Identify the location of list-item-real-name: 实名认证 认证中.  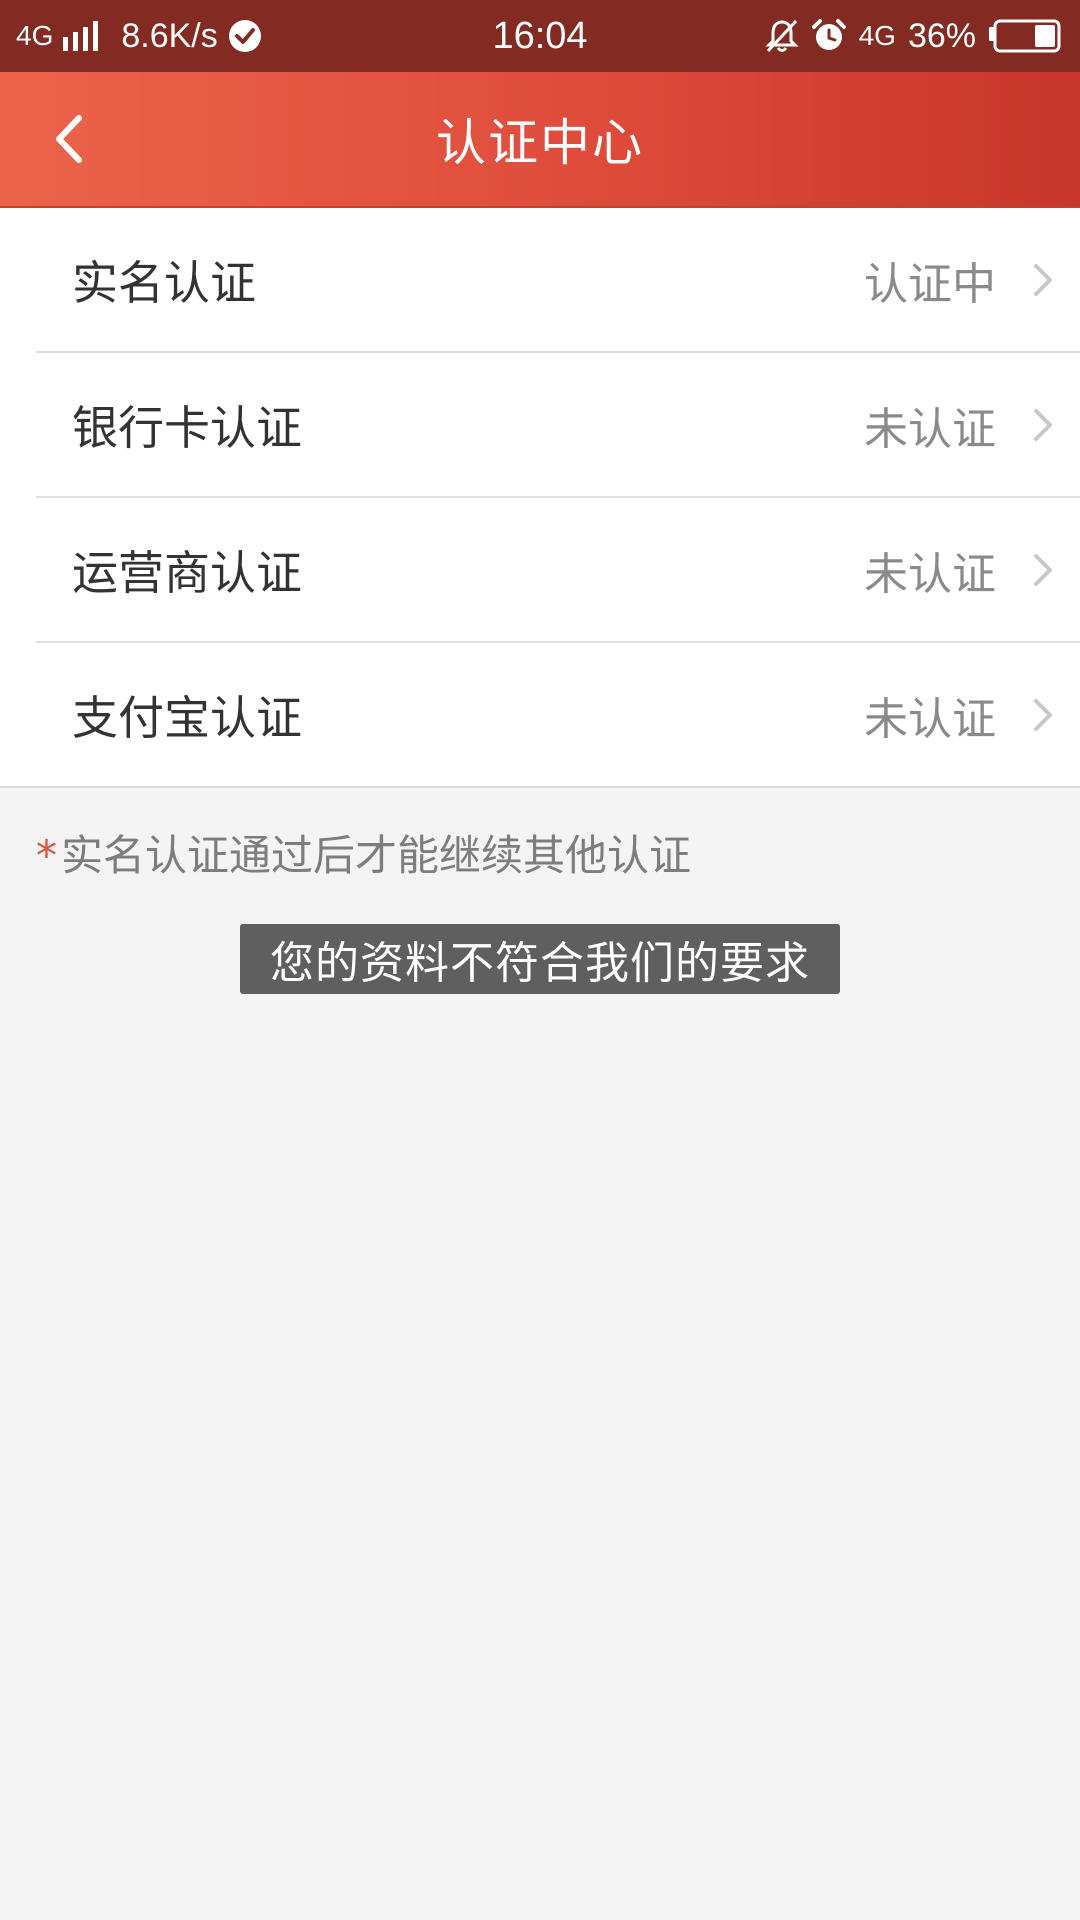
(558, 280).